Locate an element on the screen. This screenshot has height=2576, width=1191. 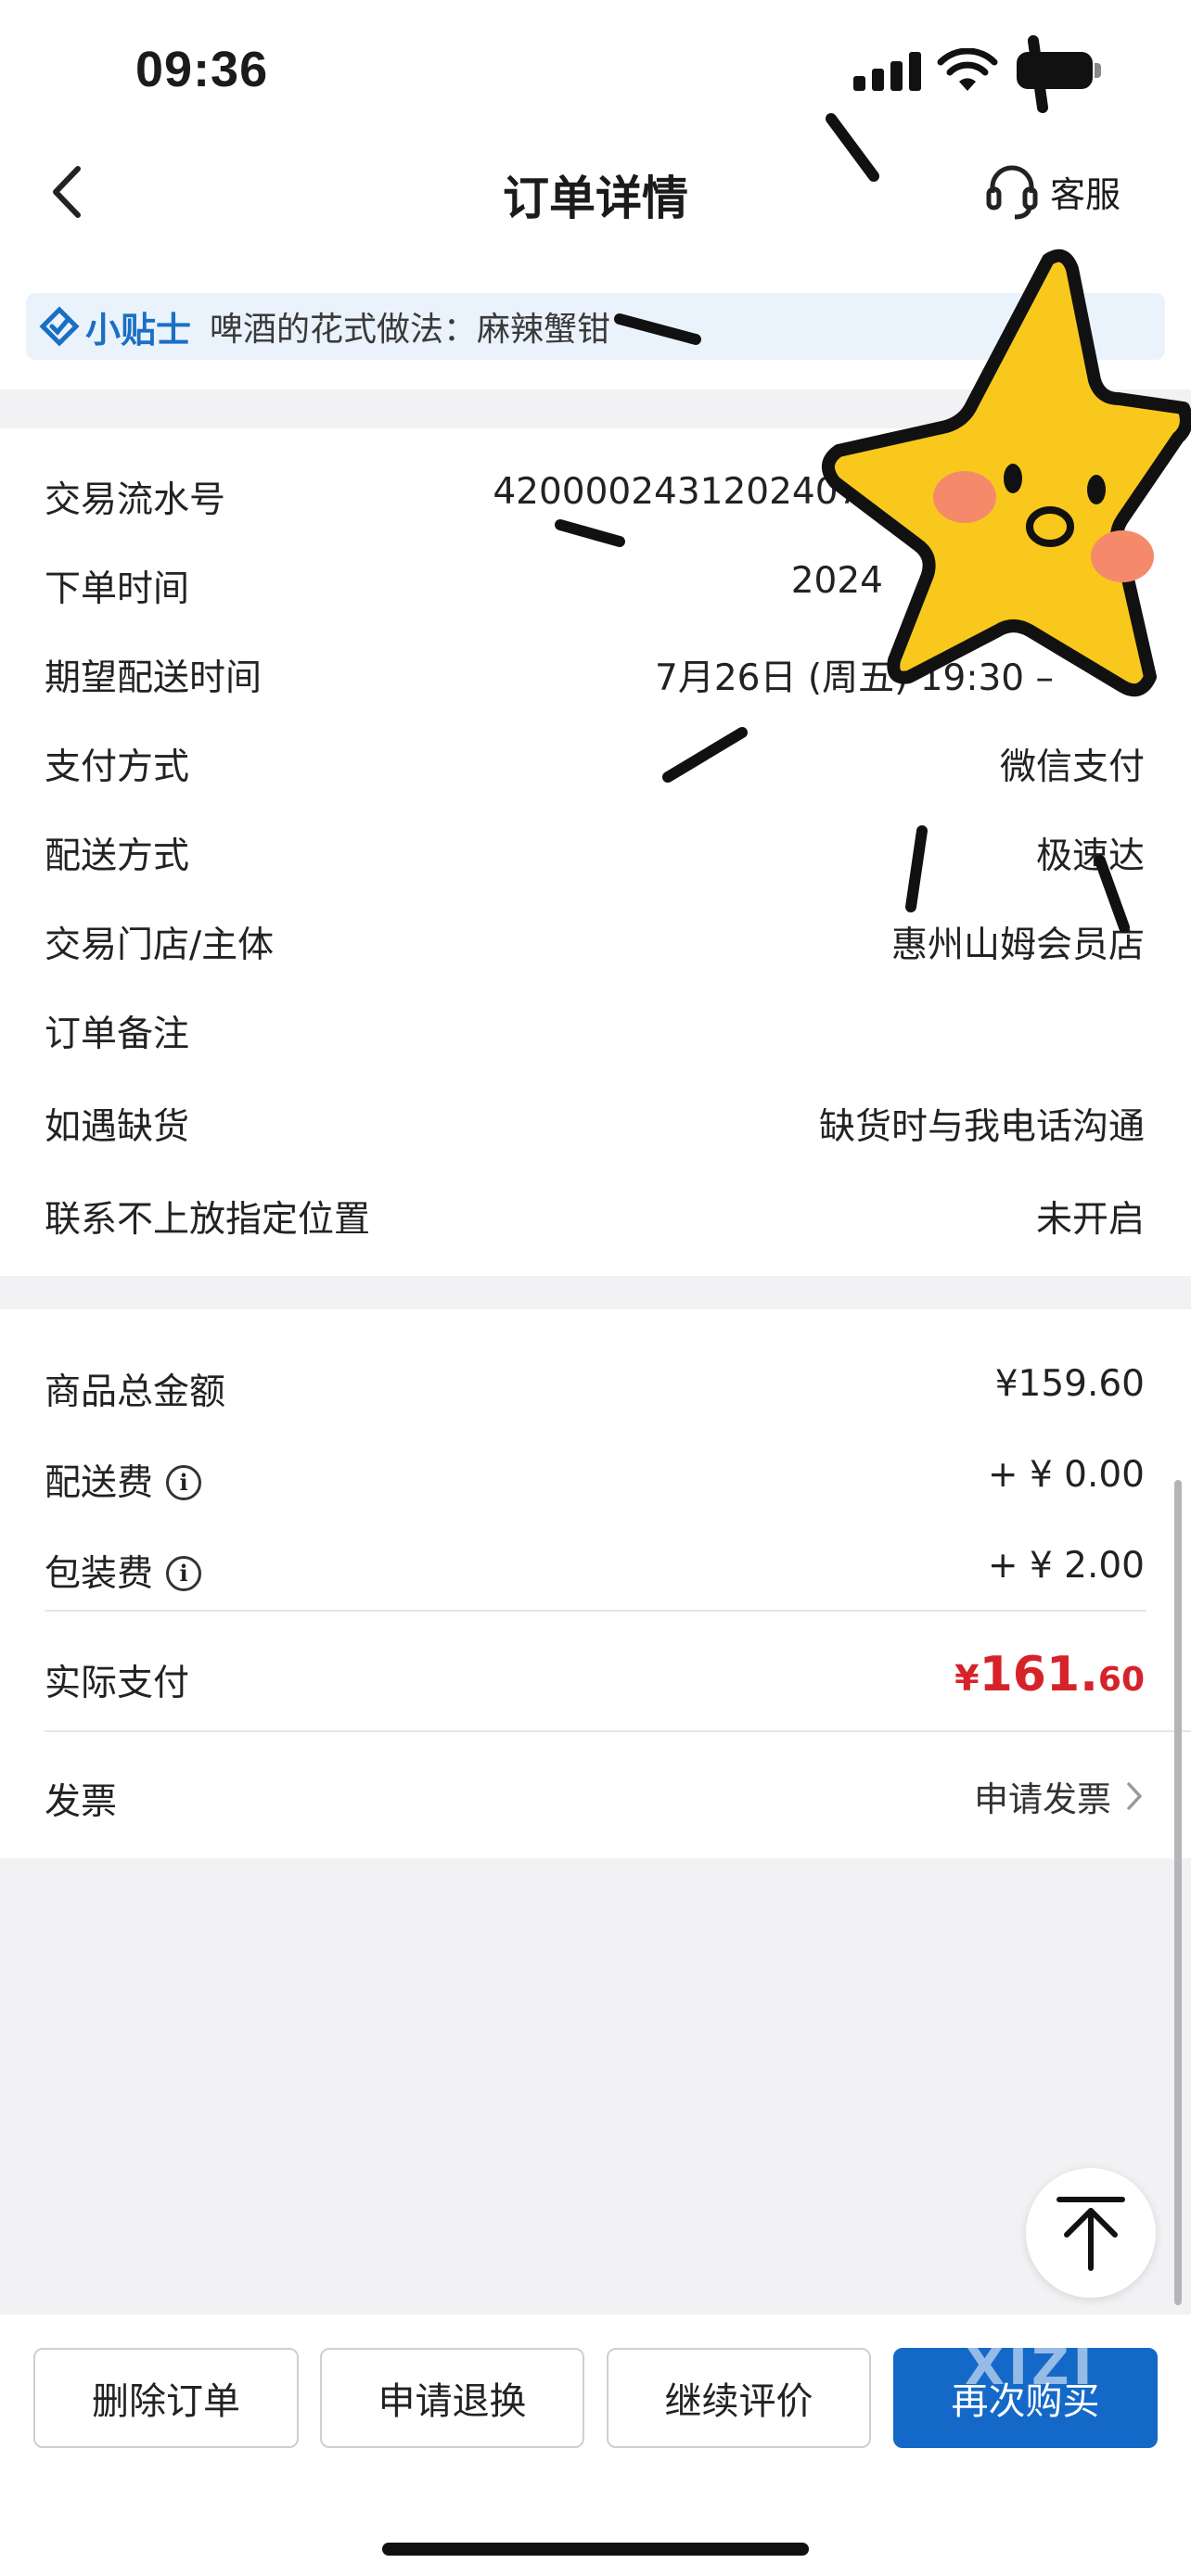
tip-diamond-check-icon is located at coordinates (60, 326).